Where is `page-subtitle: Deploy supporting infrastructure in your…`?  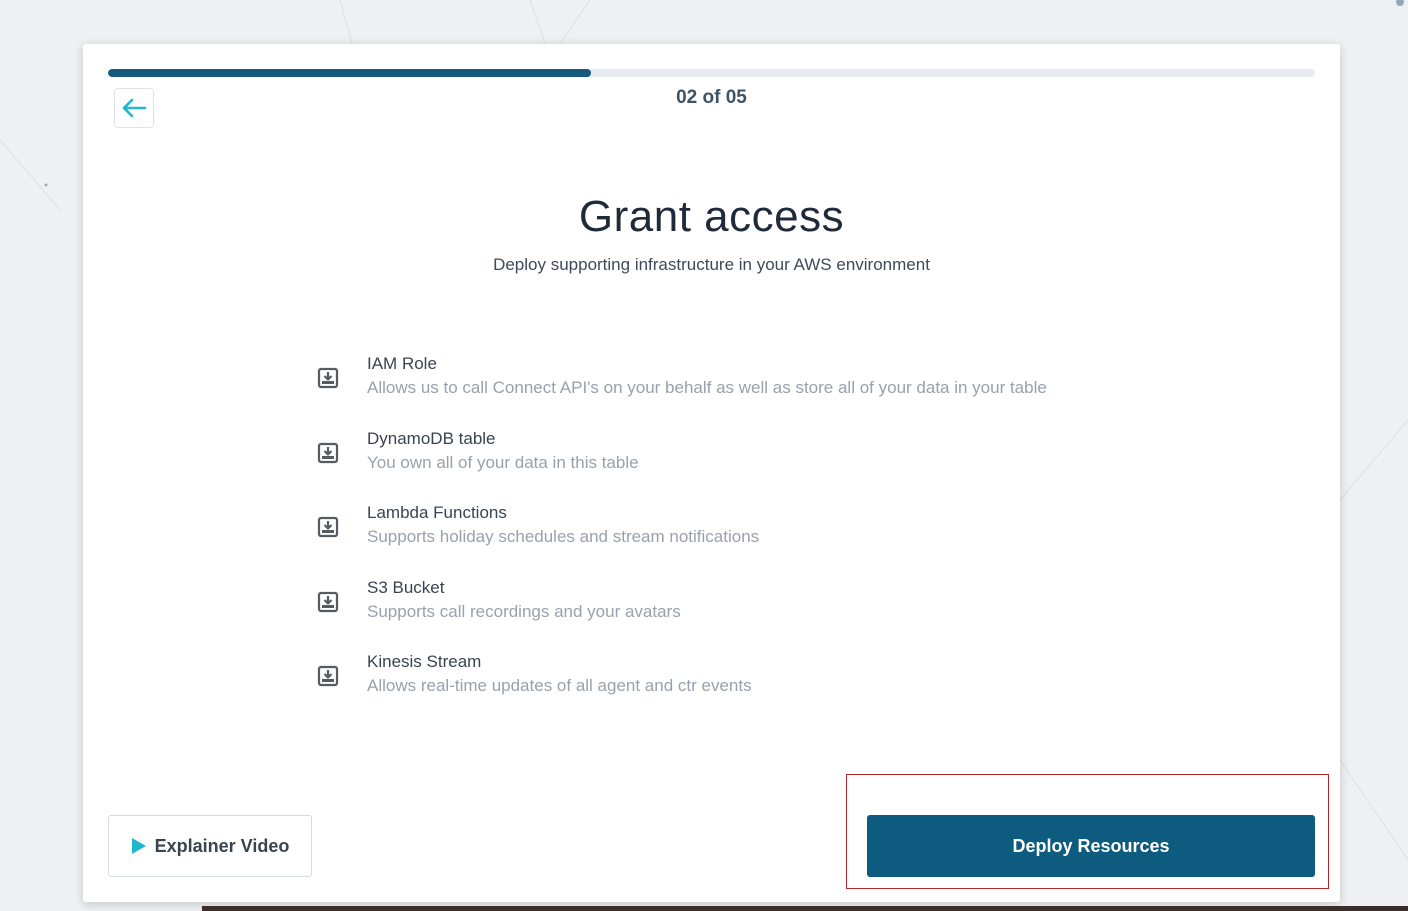 page-subtitle: Deploy supporting infrastructure in your… is located at coordinates (711, 264).